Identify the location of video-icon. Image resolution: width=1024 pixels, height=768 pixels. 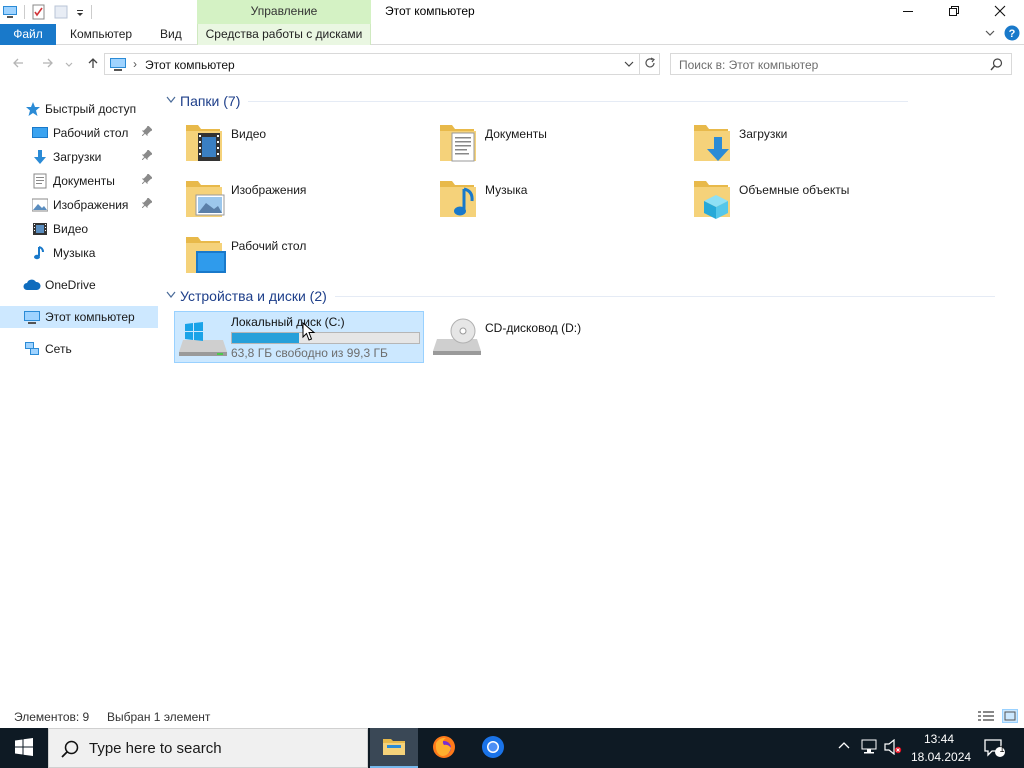
(40, 229).